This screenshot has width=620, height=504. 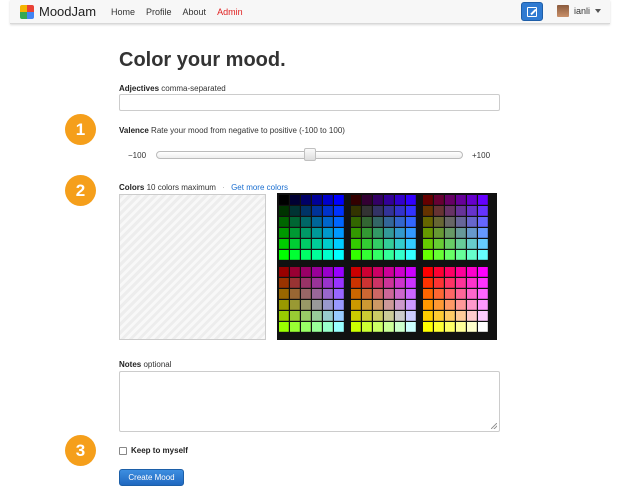 I want to click on nav-link-profile: Profile, so click(x=159, y=12).